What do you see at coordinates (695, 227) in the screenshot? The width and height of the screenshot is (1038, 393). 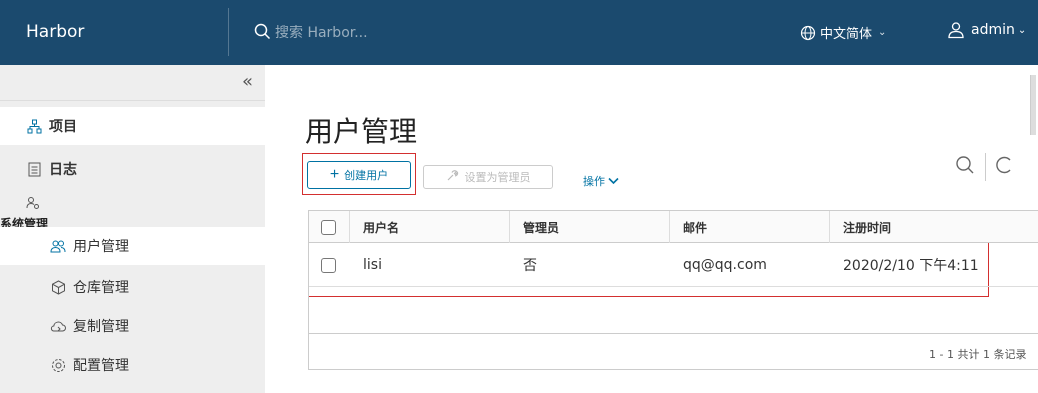 I see `column-header-email: 邮件` at bounding box center [695, 227].